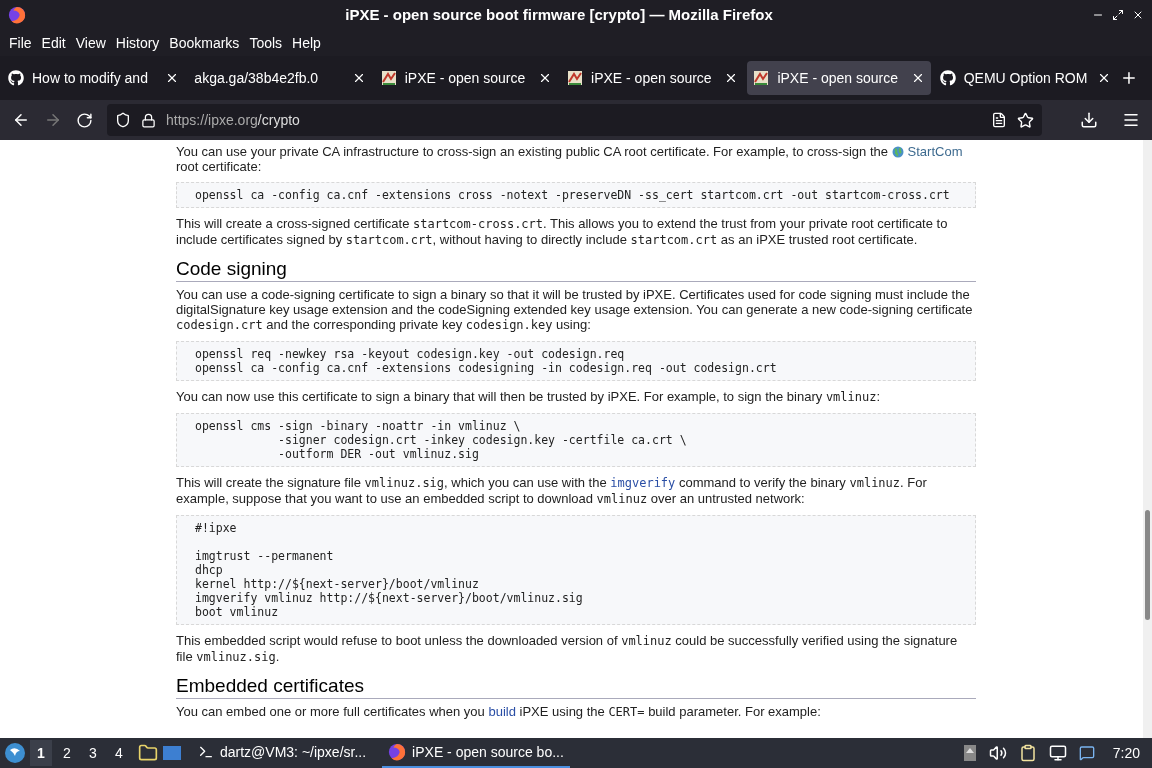  What do you see at coordinates (643, 483) in the screenshot?
I see `command-link: imgverify` at bounding box center [643, 483].